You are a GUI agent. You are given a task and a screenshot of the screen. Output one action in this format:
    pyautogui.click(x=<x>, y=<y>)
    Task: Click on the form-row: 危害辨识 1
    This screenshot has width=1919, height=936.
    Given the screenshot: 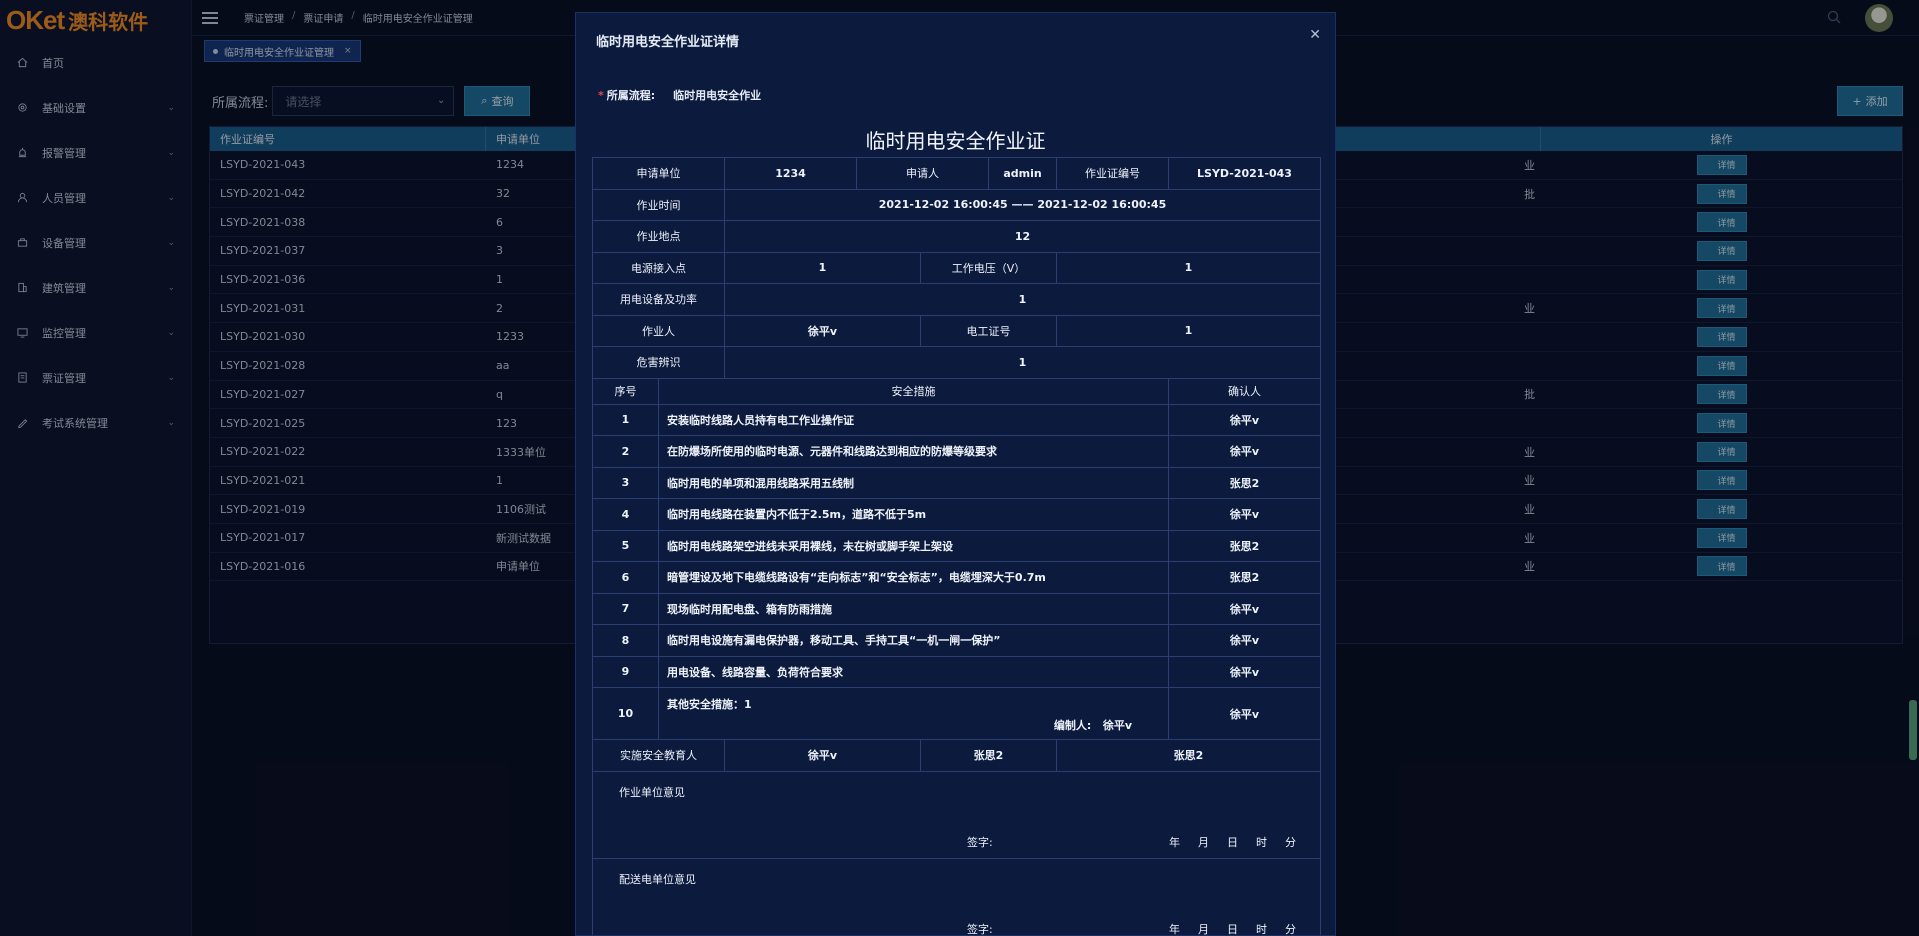 What is the action you would take?
    pyautogui.click(x=956, y=362)
    